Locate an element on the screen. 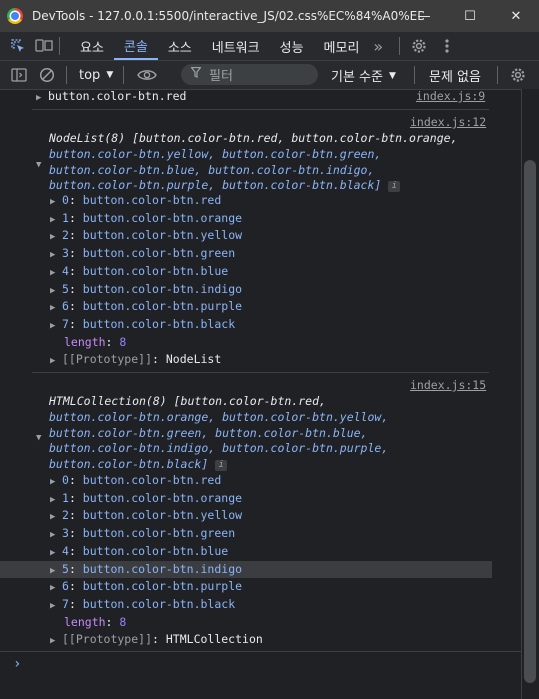  settings-gear-icon is located at coordinates (419, 46).